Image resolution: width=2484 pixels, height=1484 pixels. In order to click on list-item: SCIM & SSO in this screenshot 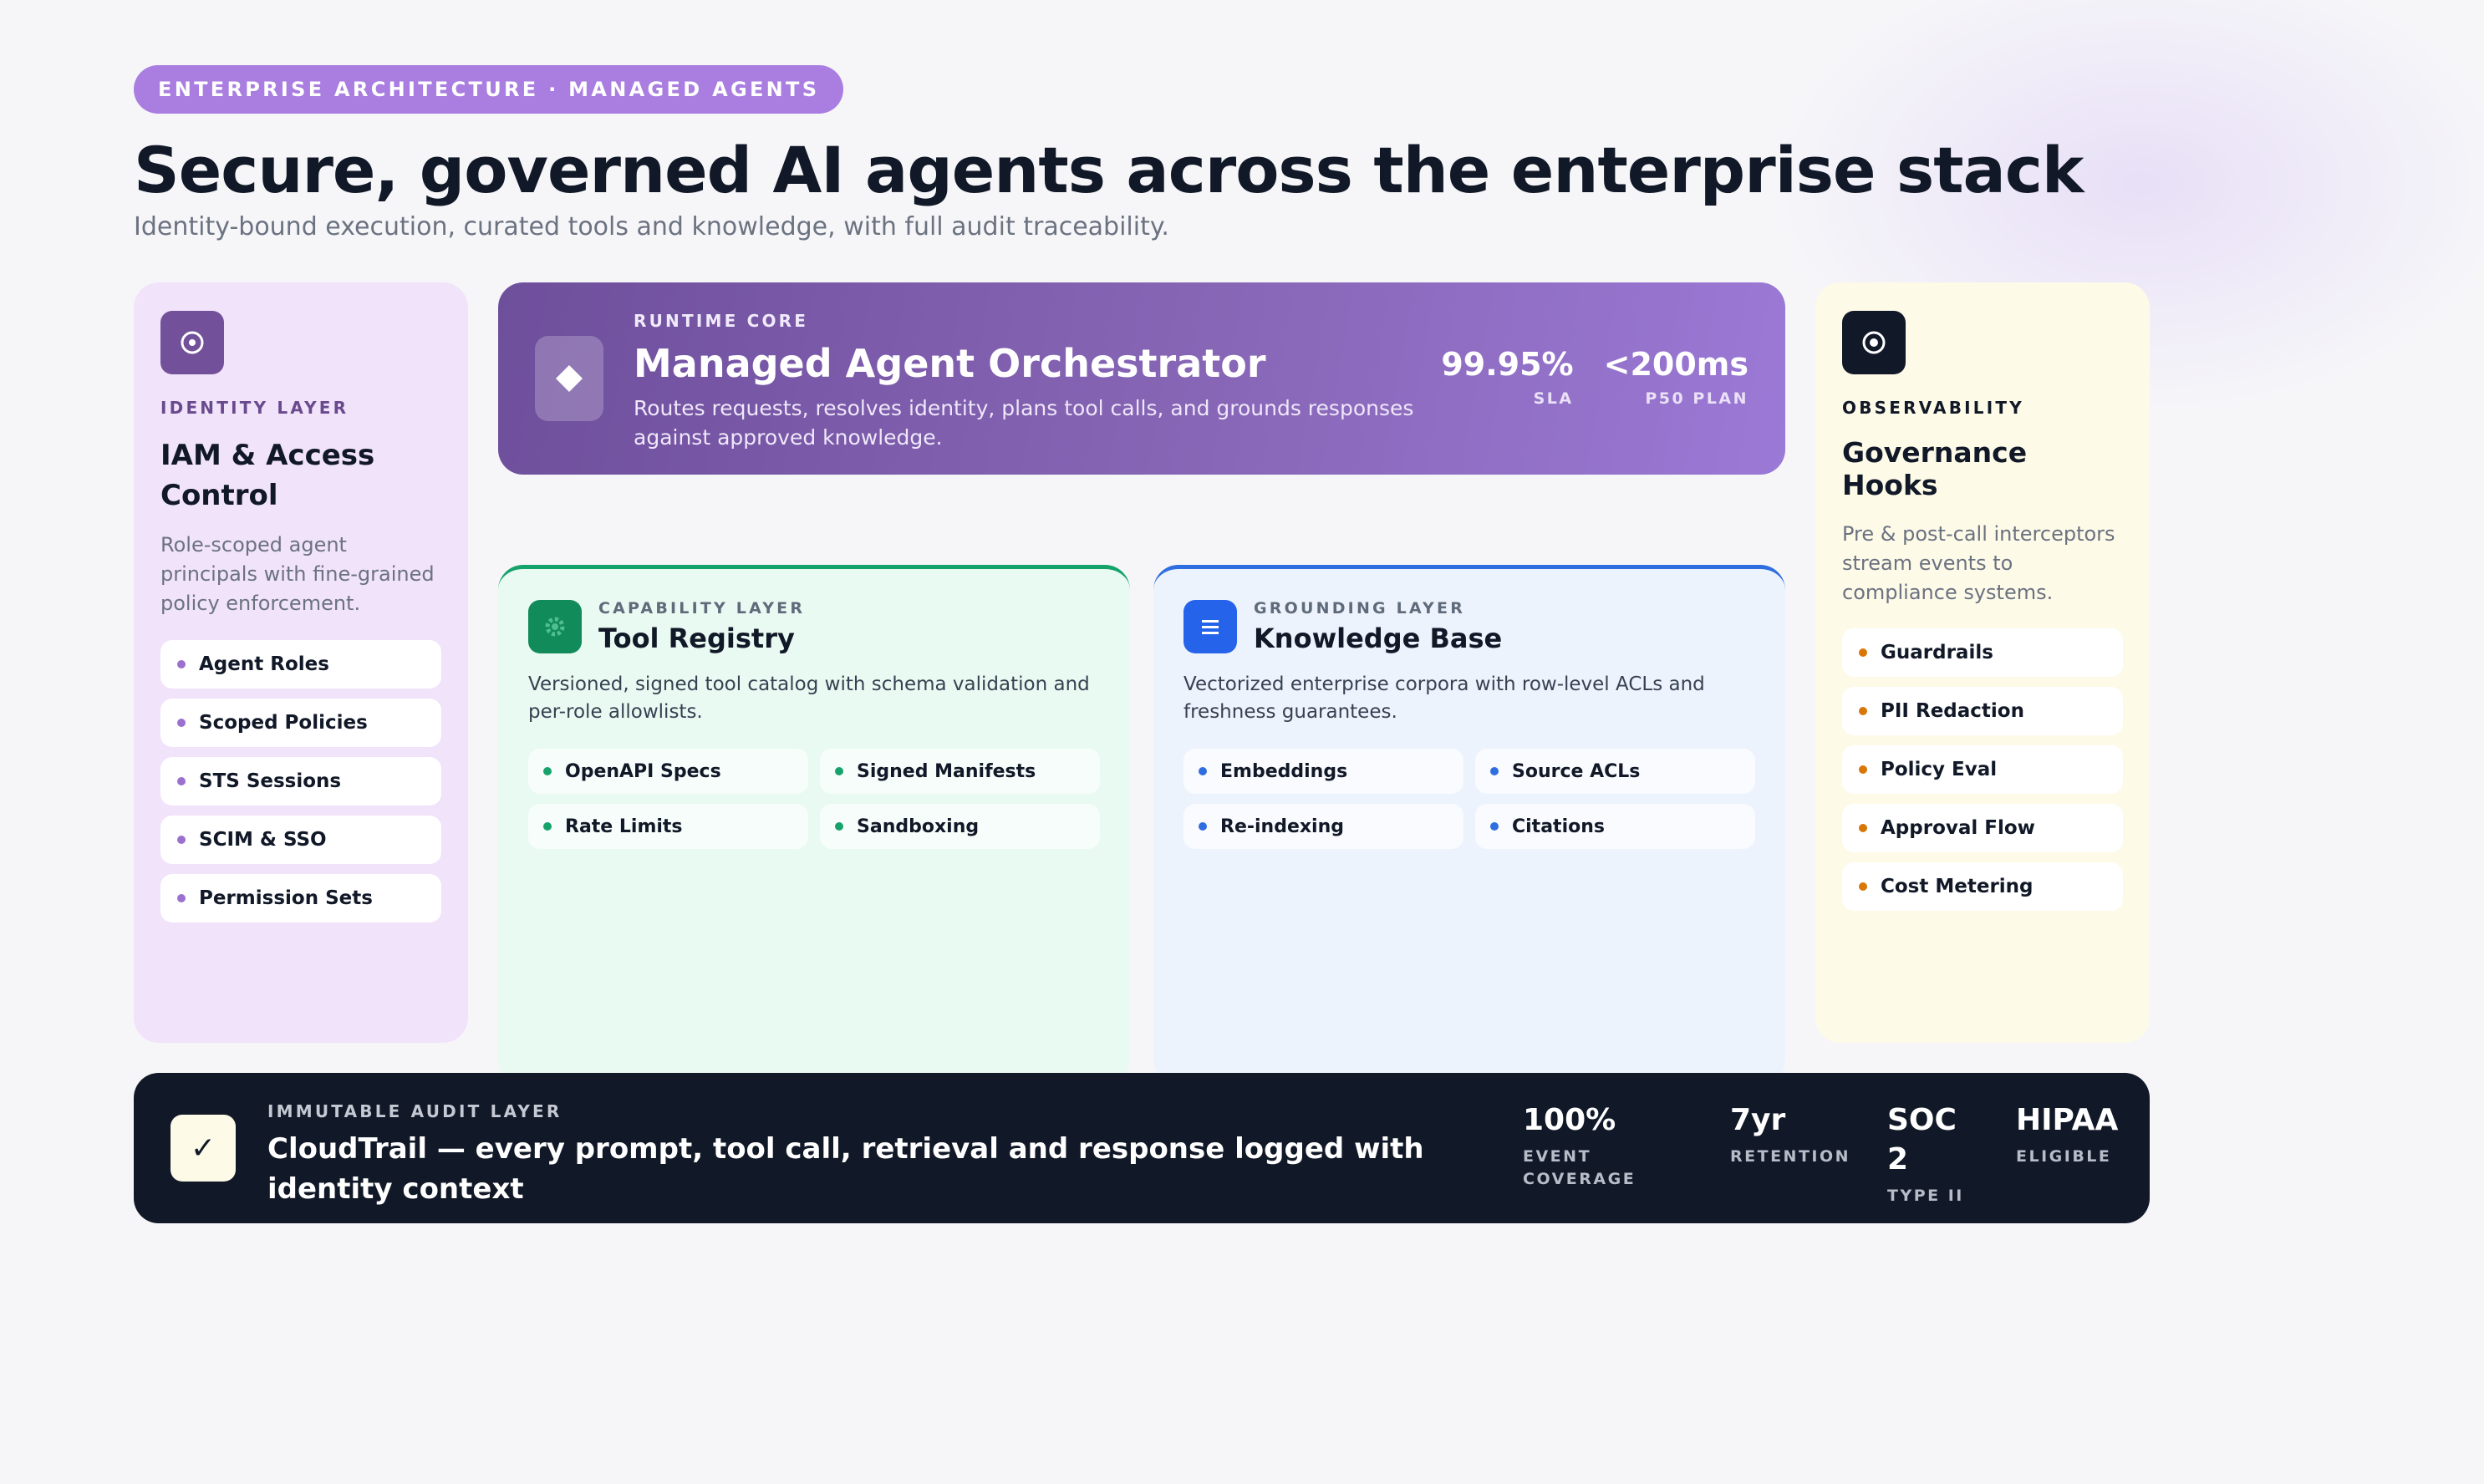, I will do `click(300, 839)`.